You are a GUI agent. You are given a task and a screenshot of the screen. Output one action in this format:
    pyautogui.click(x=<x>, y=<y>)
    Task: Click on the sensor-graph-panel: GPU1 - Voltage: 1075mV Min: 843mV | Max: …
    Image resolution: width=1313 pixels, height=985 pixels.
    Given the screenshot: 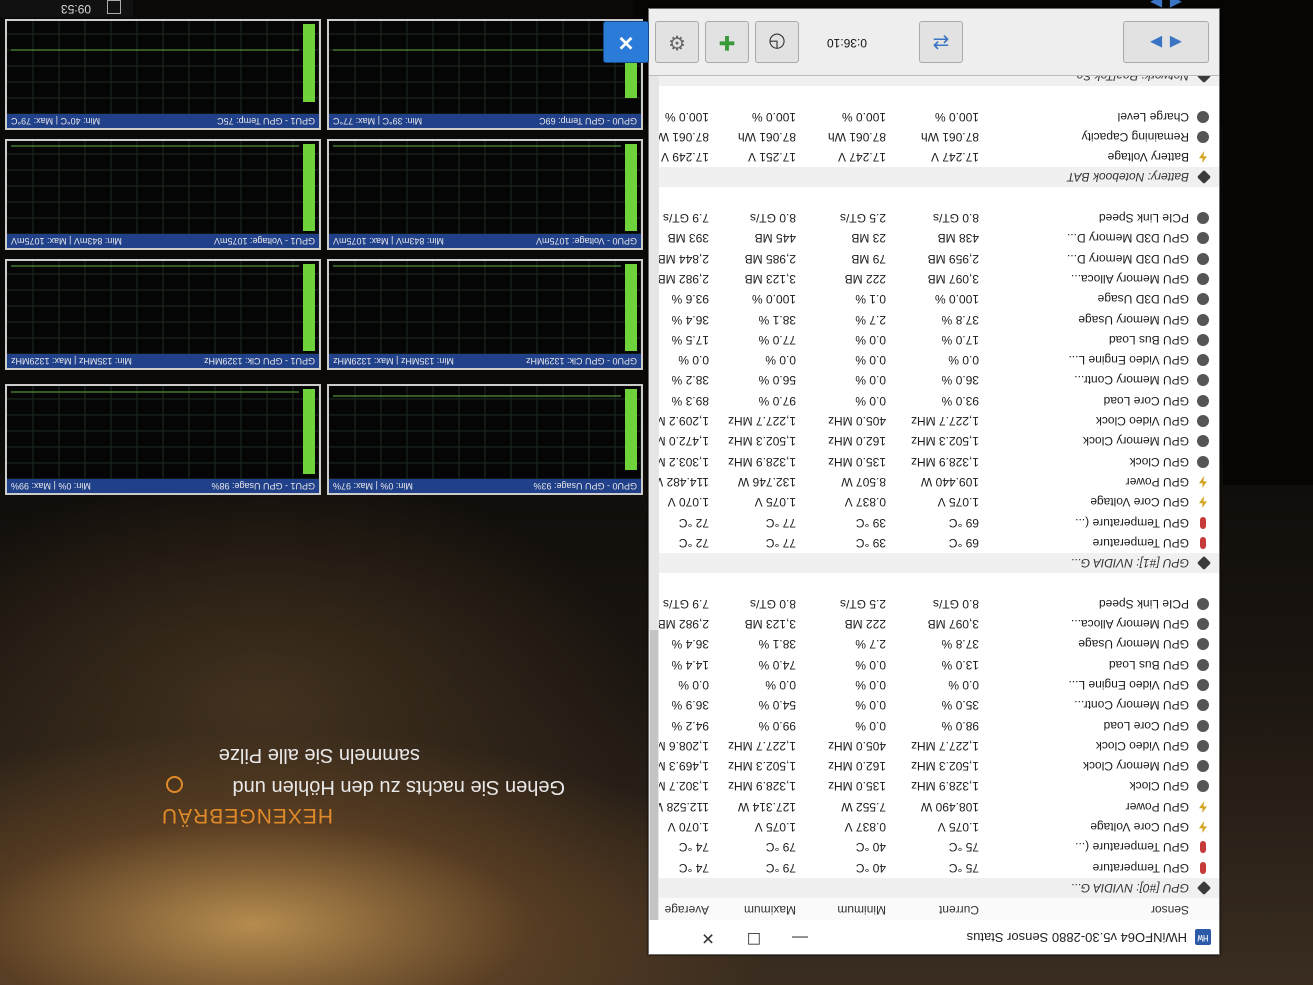 What is the action you would take?
    pyautogui.click(x=163, y=194)
    